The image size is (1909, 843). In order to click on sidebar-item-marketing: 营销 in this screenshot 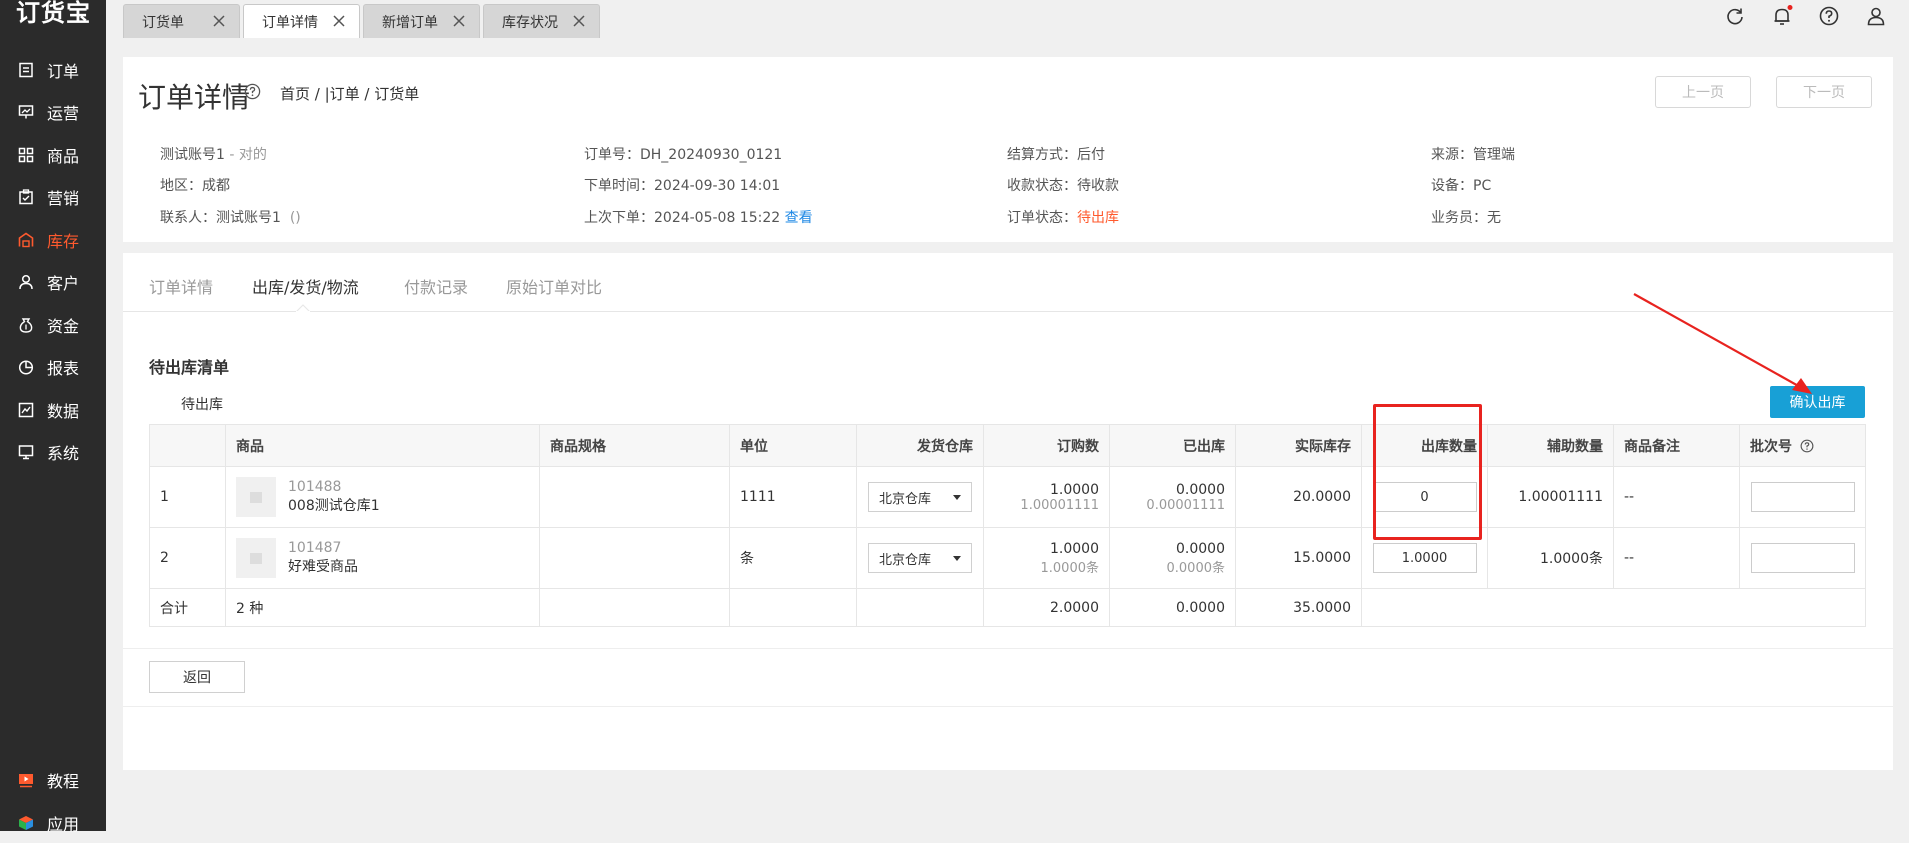, I will do `click(53, 197)`.